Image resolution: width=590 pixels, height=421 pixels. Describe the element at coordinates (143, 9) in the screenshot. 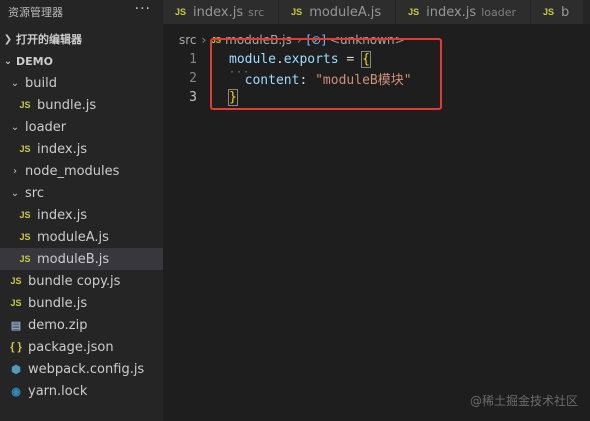

I see `more-actions-icon: ···` at that location.